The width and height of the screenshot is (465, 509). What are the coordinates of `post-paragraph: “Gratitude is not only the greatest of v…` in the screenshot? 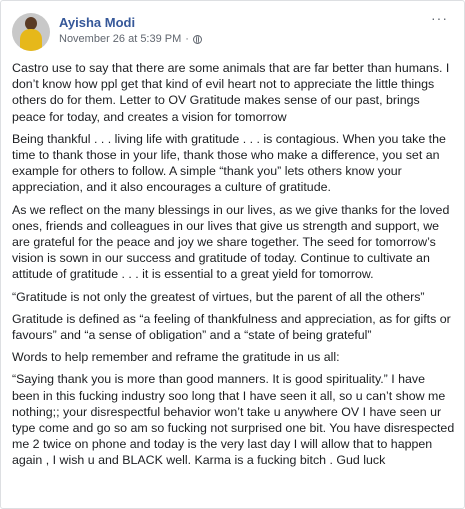 It's located at (218, 296).